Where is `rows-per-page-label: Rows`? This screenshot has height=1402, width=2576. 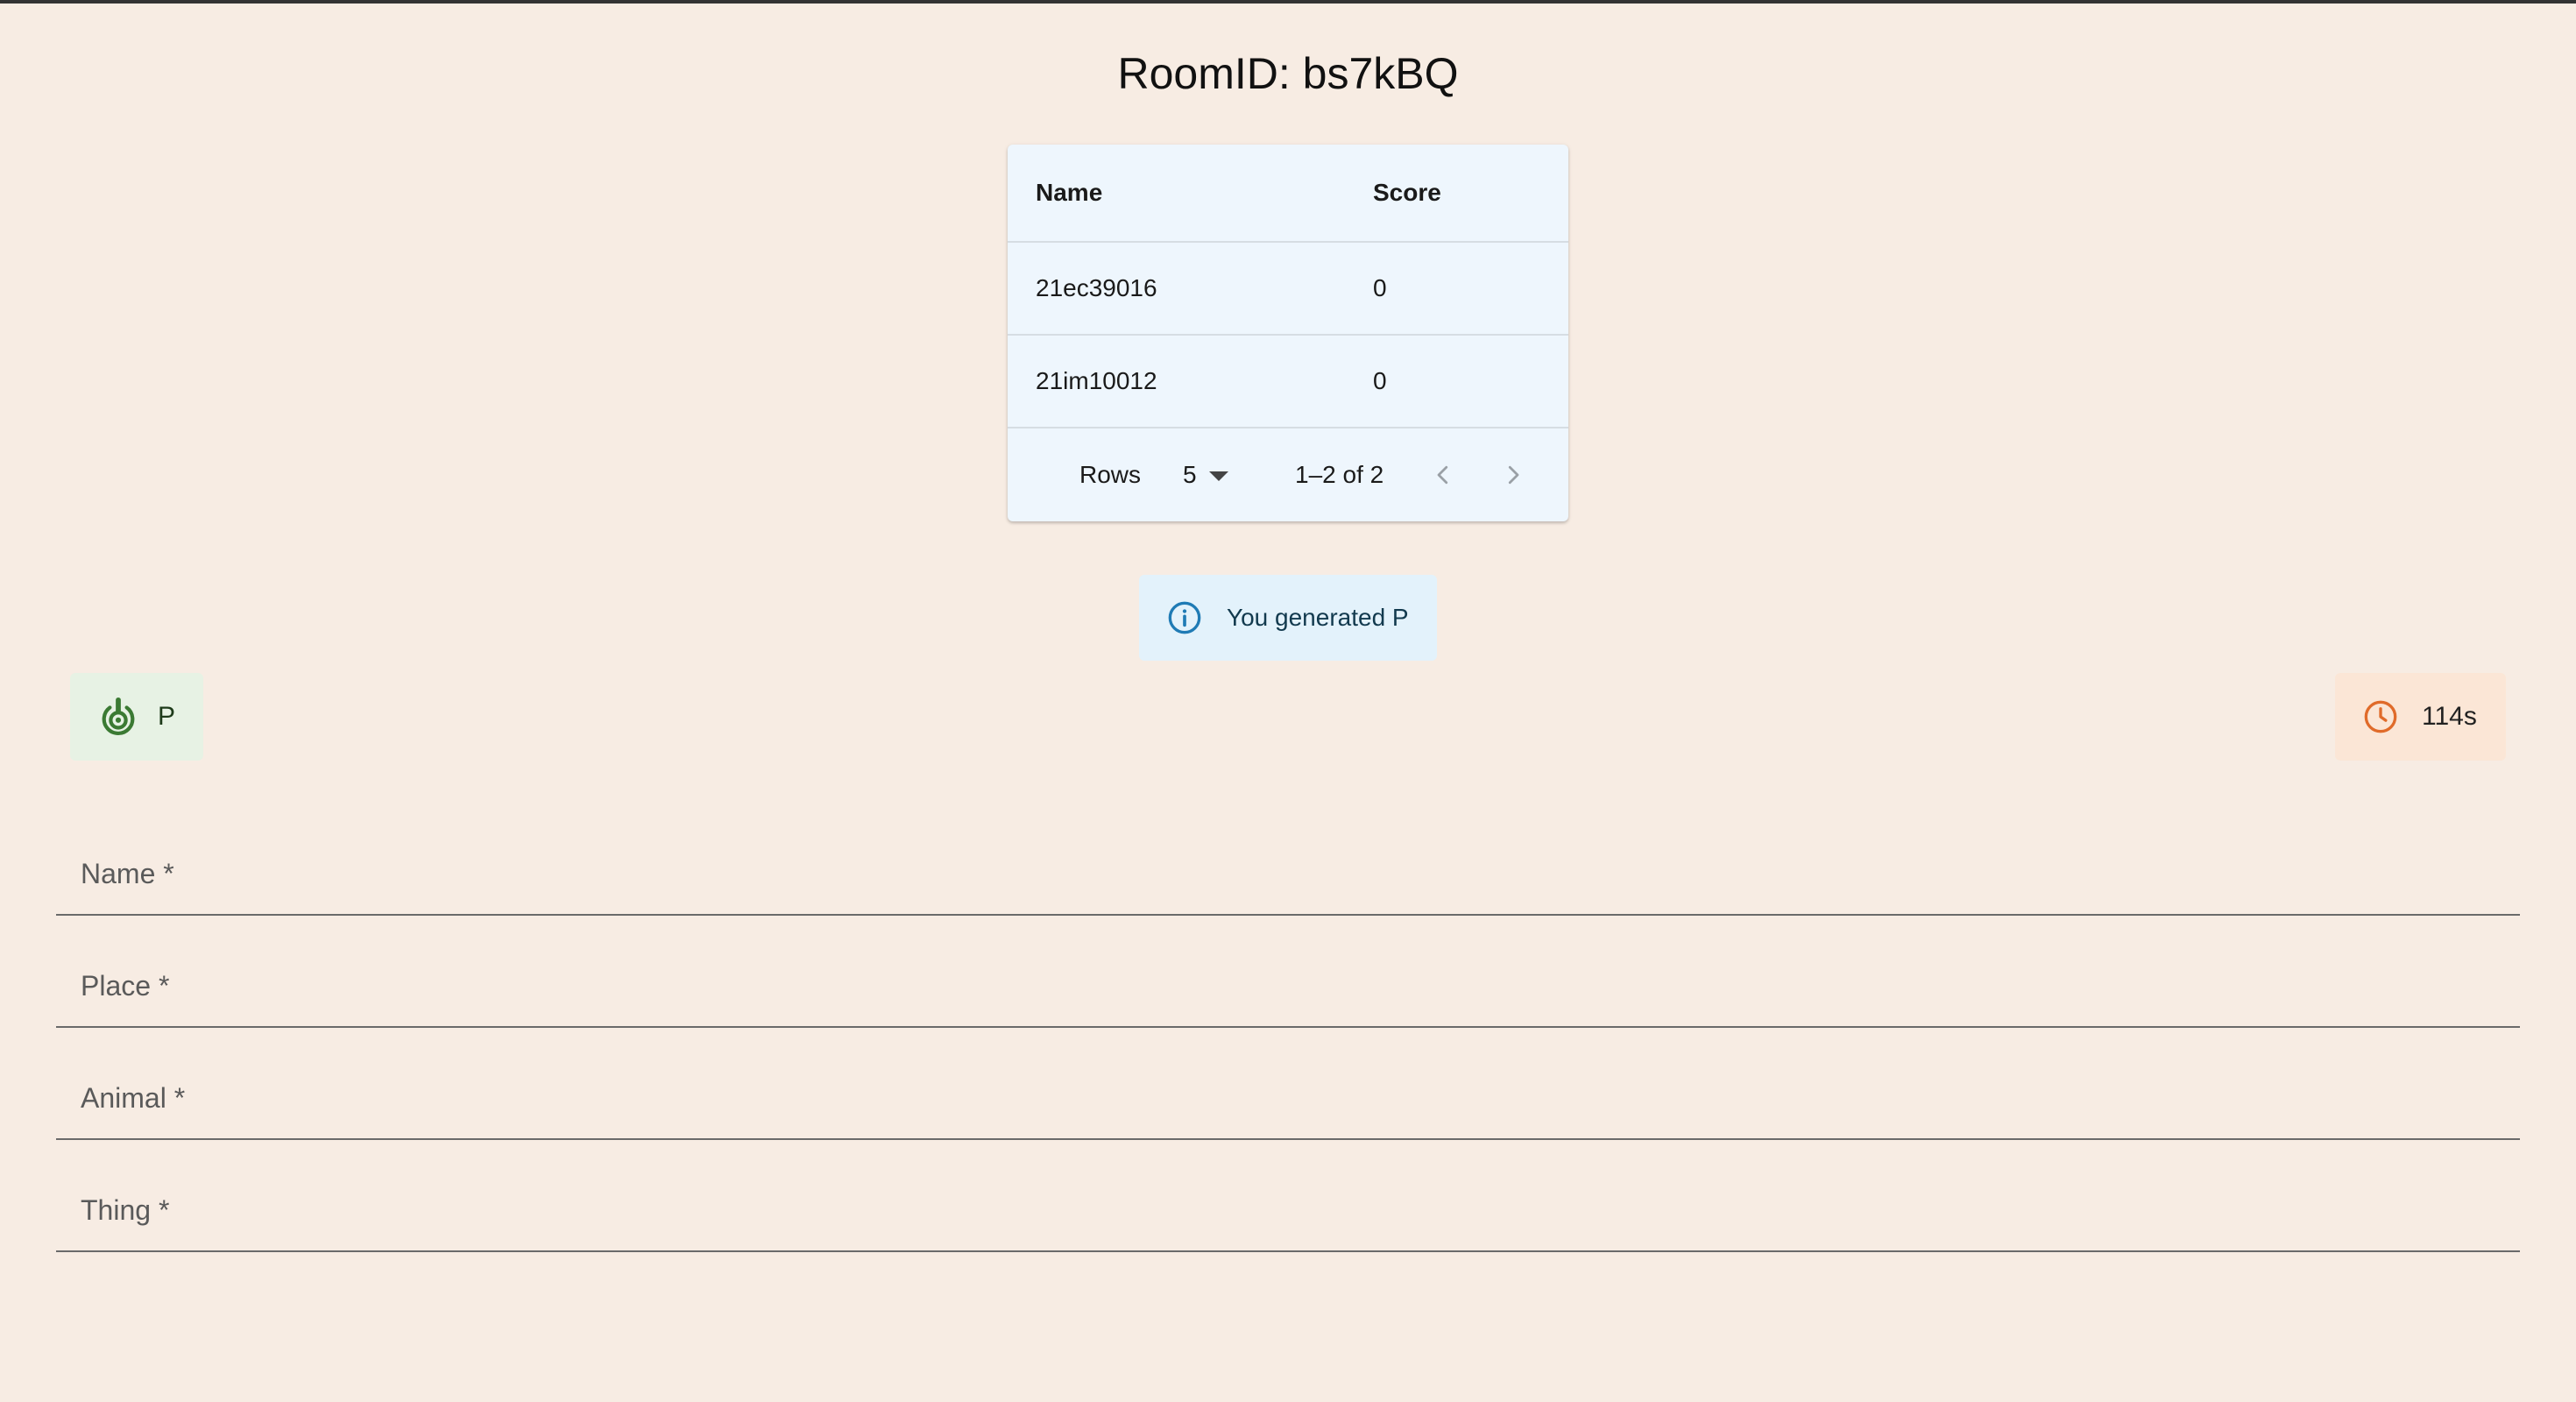
rows-per-page-label: Rows is located at coordinates (1110, 474).